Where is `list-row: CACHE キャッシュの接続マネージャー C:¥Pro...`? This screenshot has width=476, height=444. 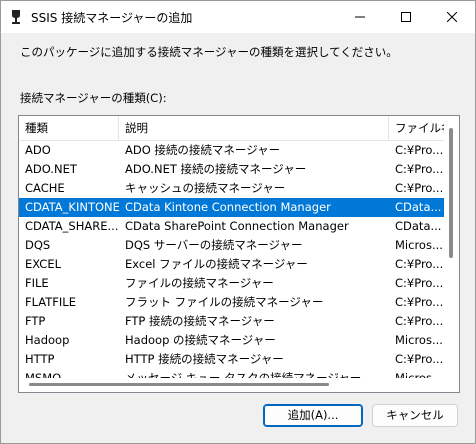
list-row: CACHE キャッシュの接続マネージャー C:¥Pro... is located at coordinates (231, 188).